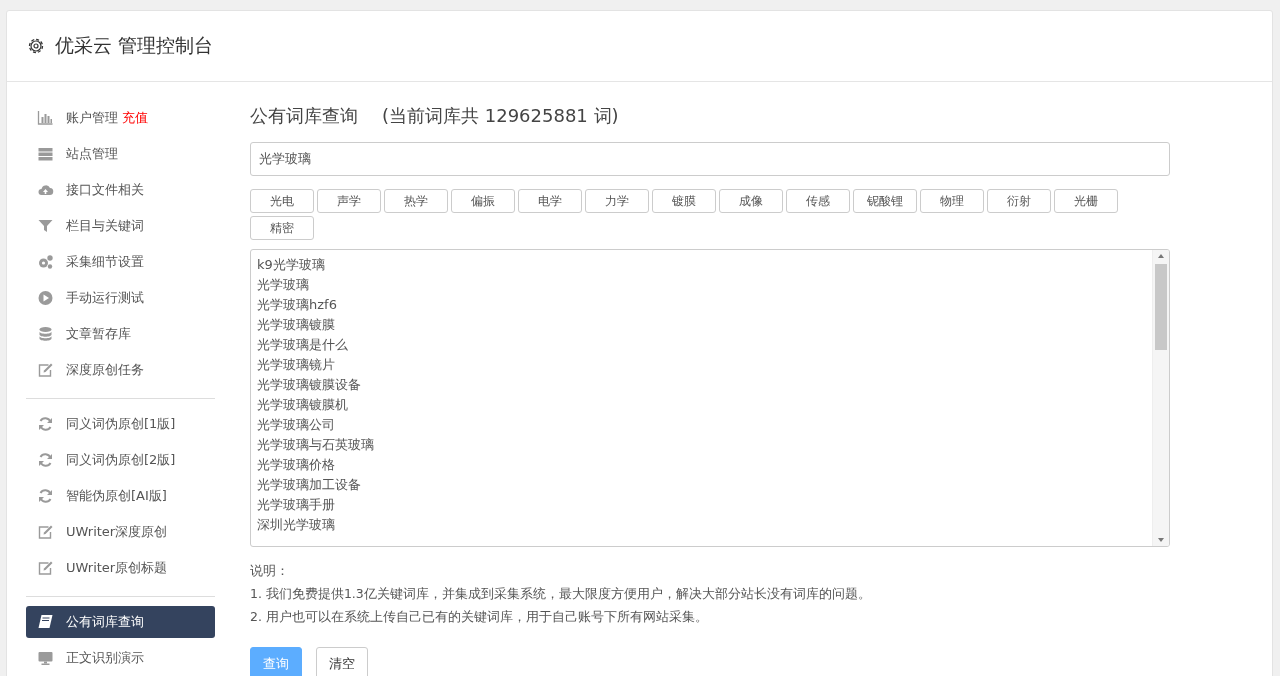 The width and height of the screenshot is (1280, 676). What do you see at coordinates (282, 201) in the screenshot?
I see `tag-button: 光电` at bounding box center [282, 201].